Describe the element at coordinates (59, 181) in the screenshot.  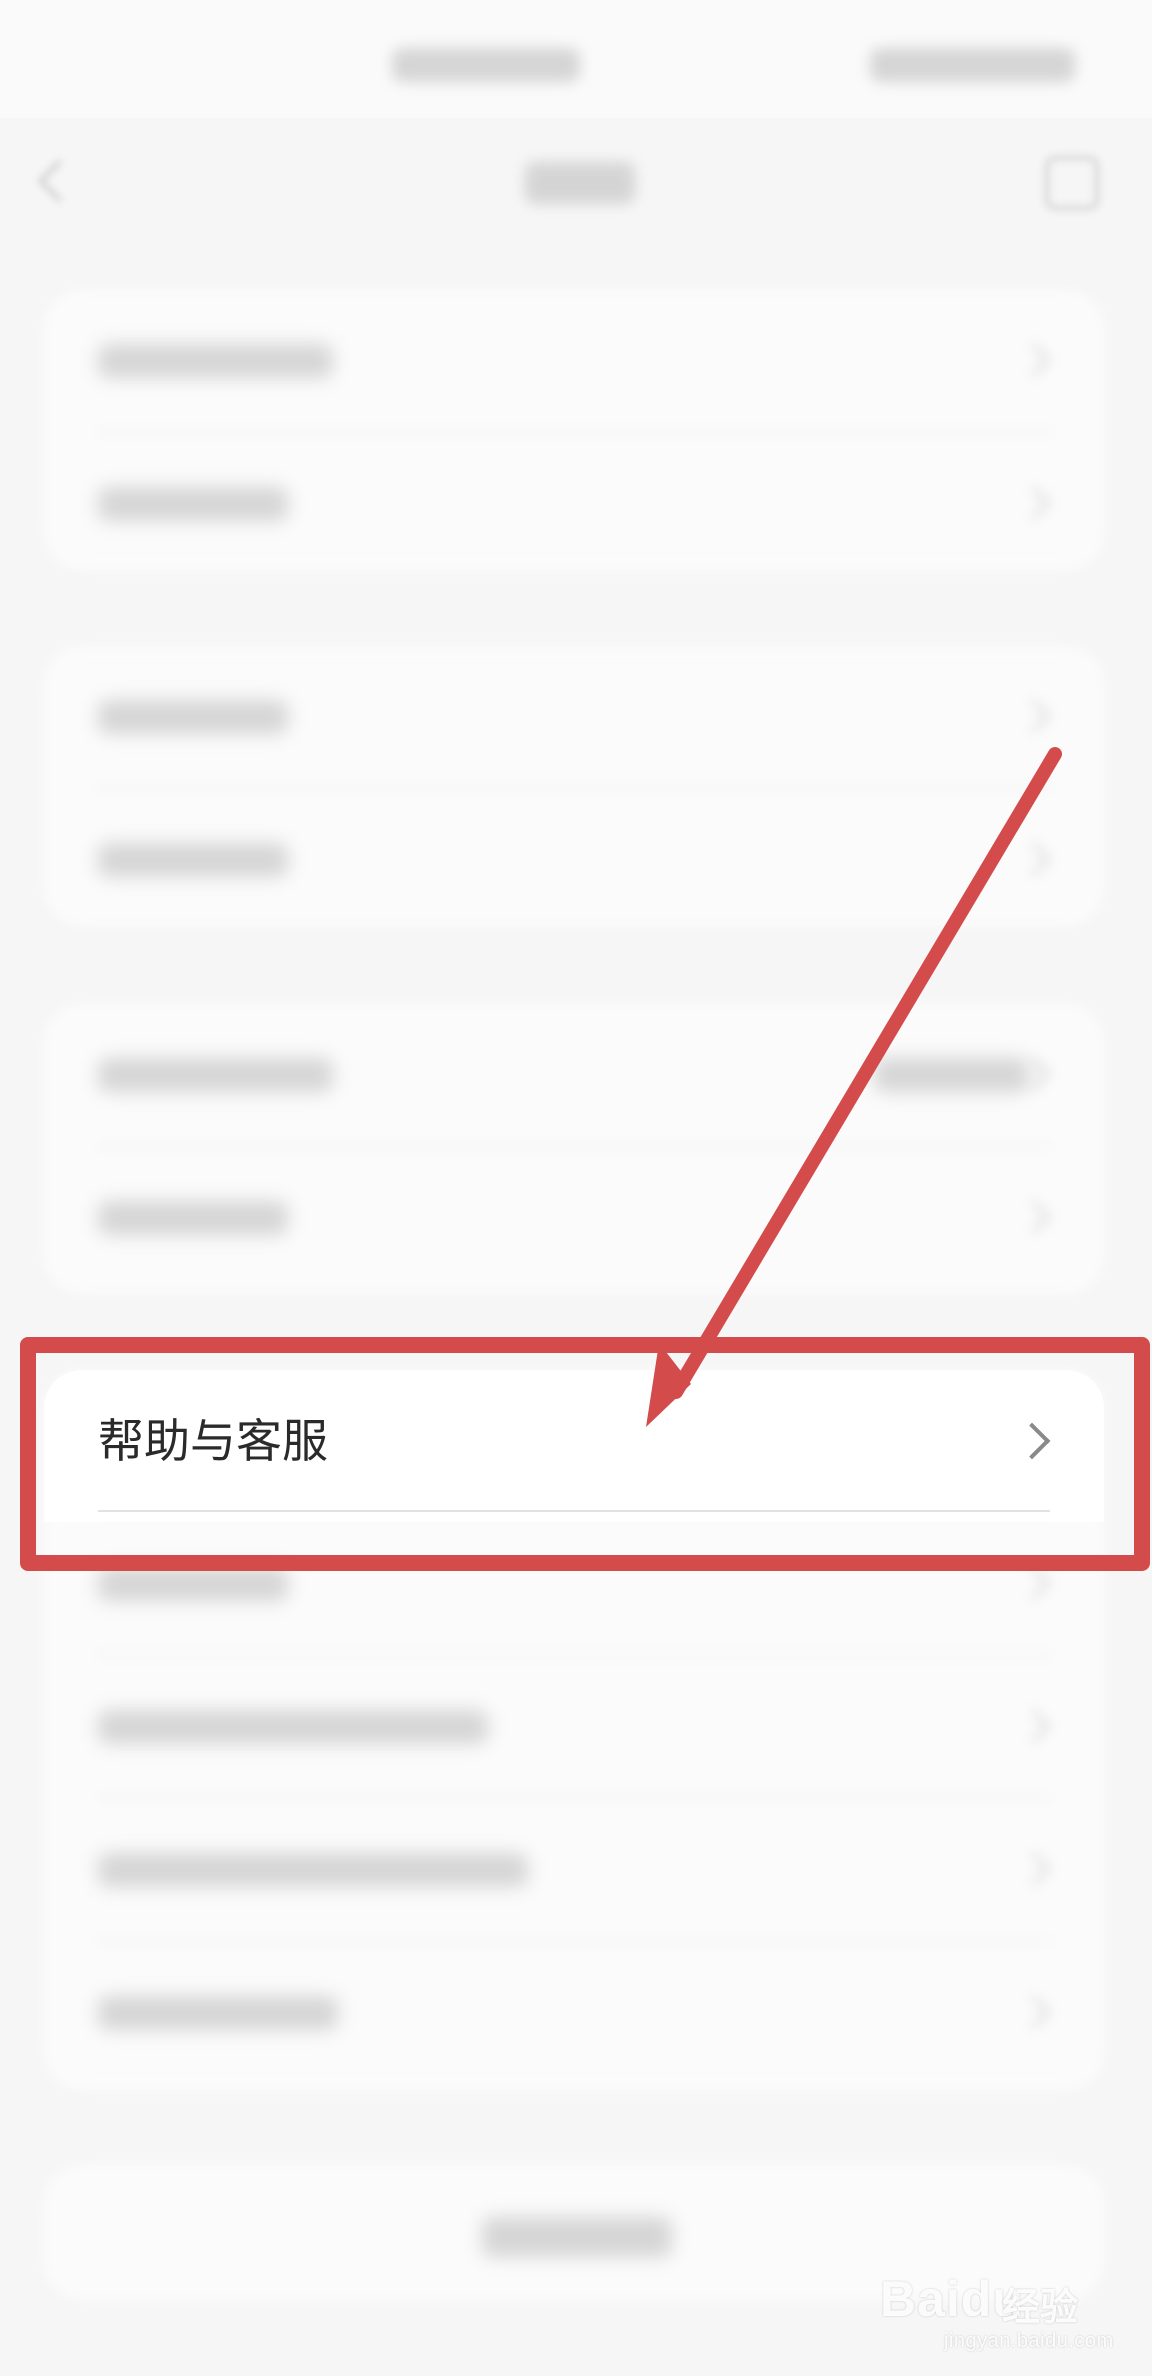
I see `back-icon` at that location.